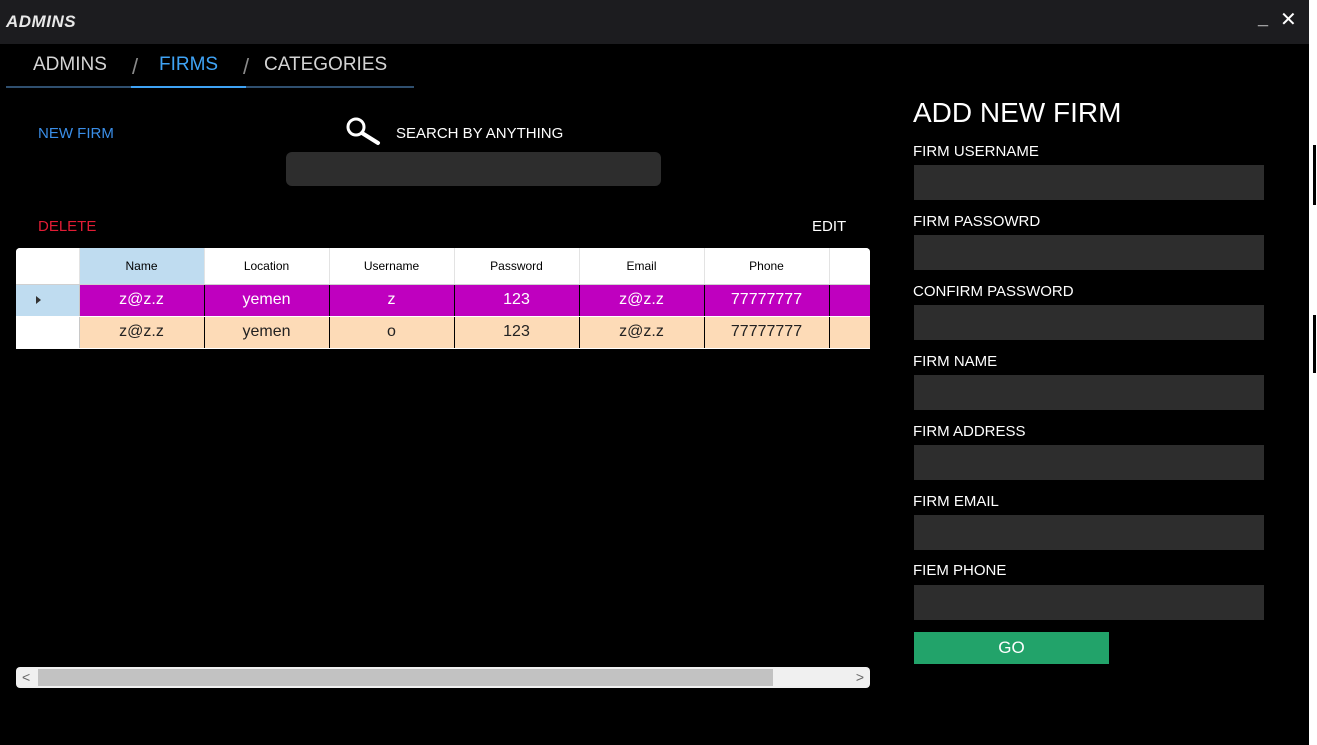  What do you see at coordinates (860, 677) in the screenshot?
I see `scroll-right-icon: >` at bounding box center [860, 677].